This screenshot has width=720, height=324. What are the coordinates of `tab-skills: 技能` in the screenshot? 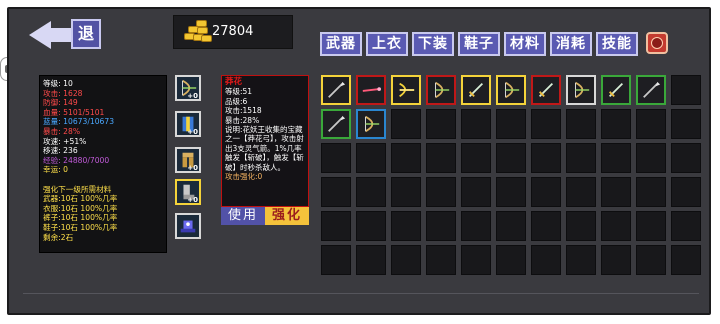 It's located at (617, 44).